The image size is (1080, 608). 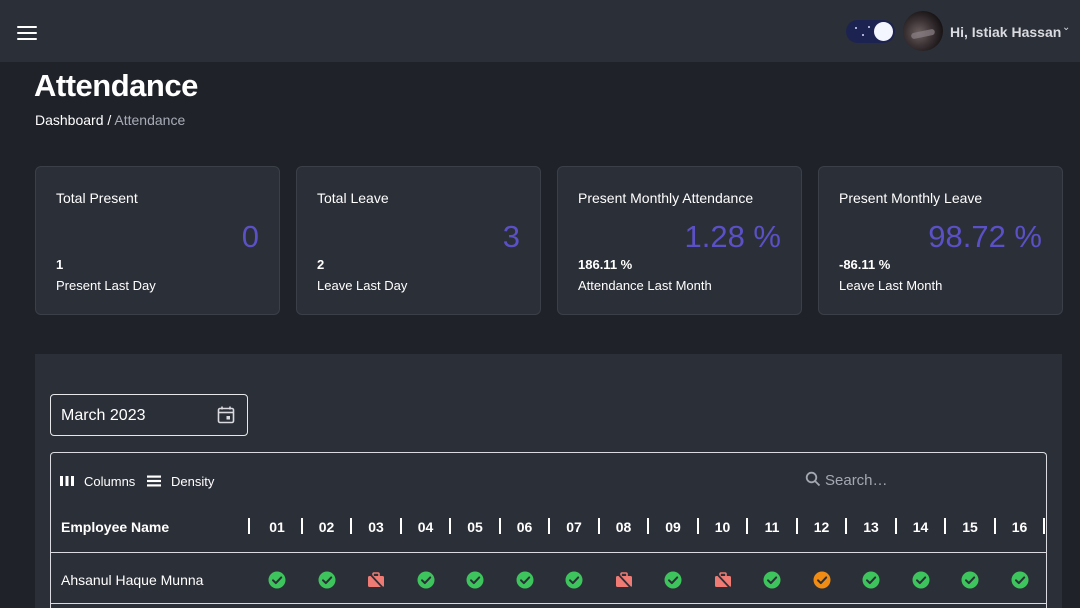 I want to click on columns-button: Columns, so click(x=97, y=481).